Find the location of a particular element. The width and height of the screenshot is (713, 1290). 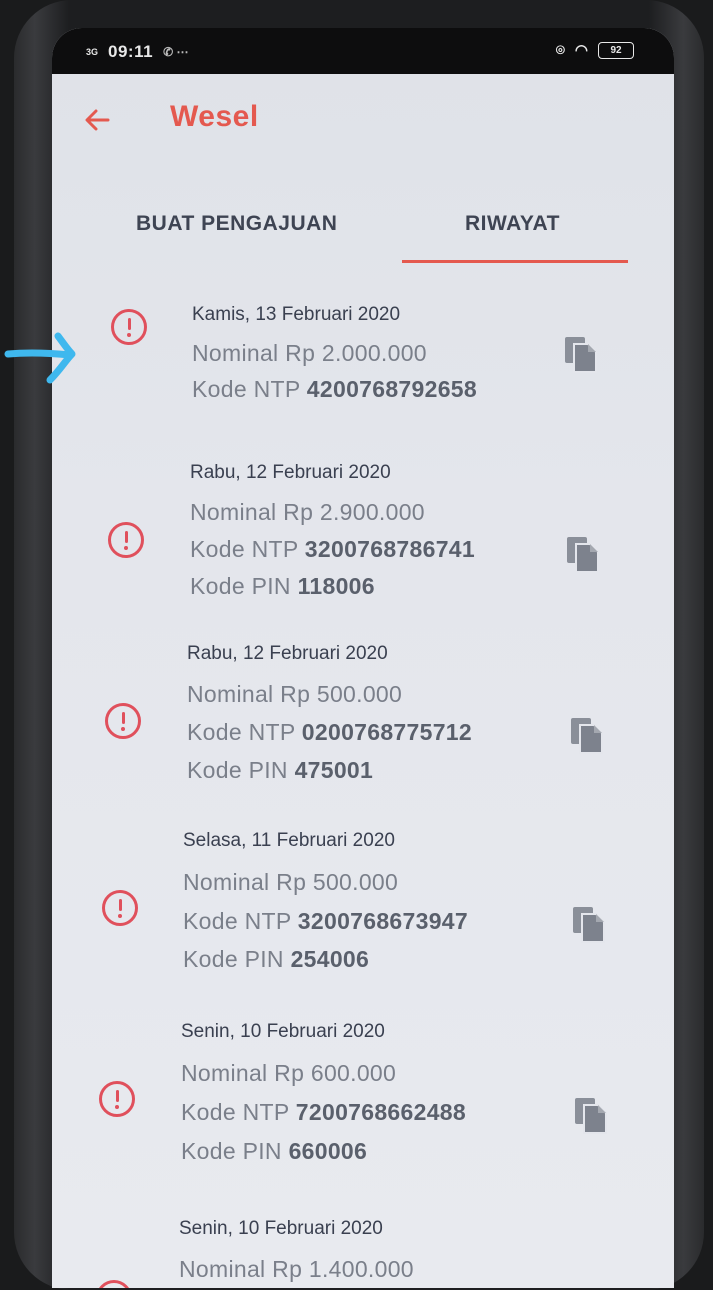

item-kode-ntp: Kode NTP 3200768673947 is located at coordinates (325, 921).